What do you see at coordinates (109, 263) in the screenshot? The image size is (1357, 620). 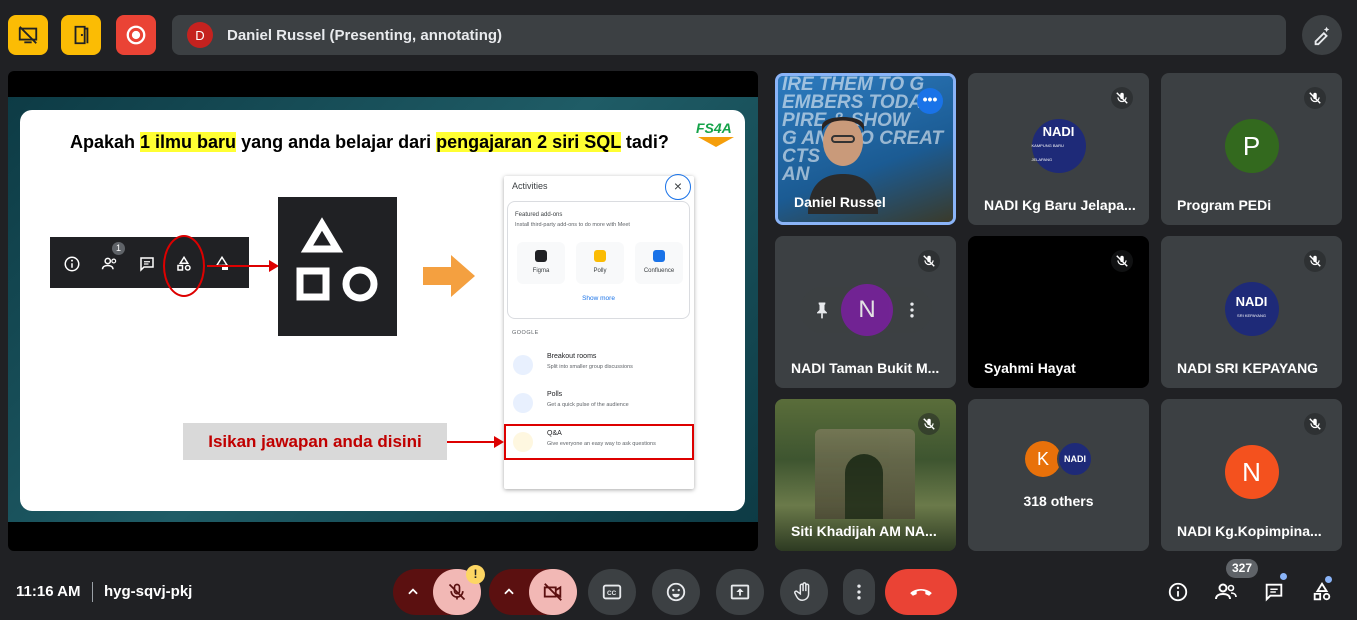 I see `people-icon` at bounding box center [109, 263].